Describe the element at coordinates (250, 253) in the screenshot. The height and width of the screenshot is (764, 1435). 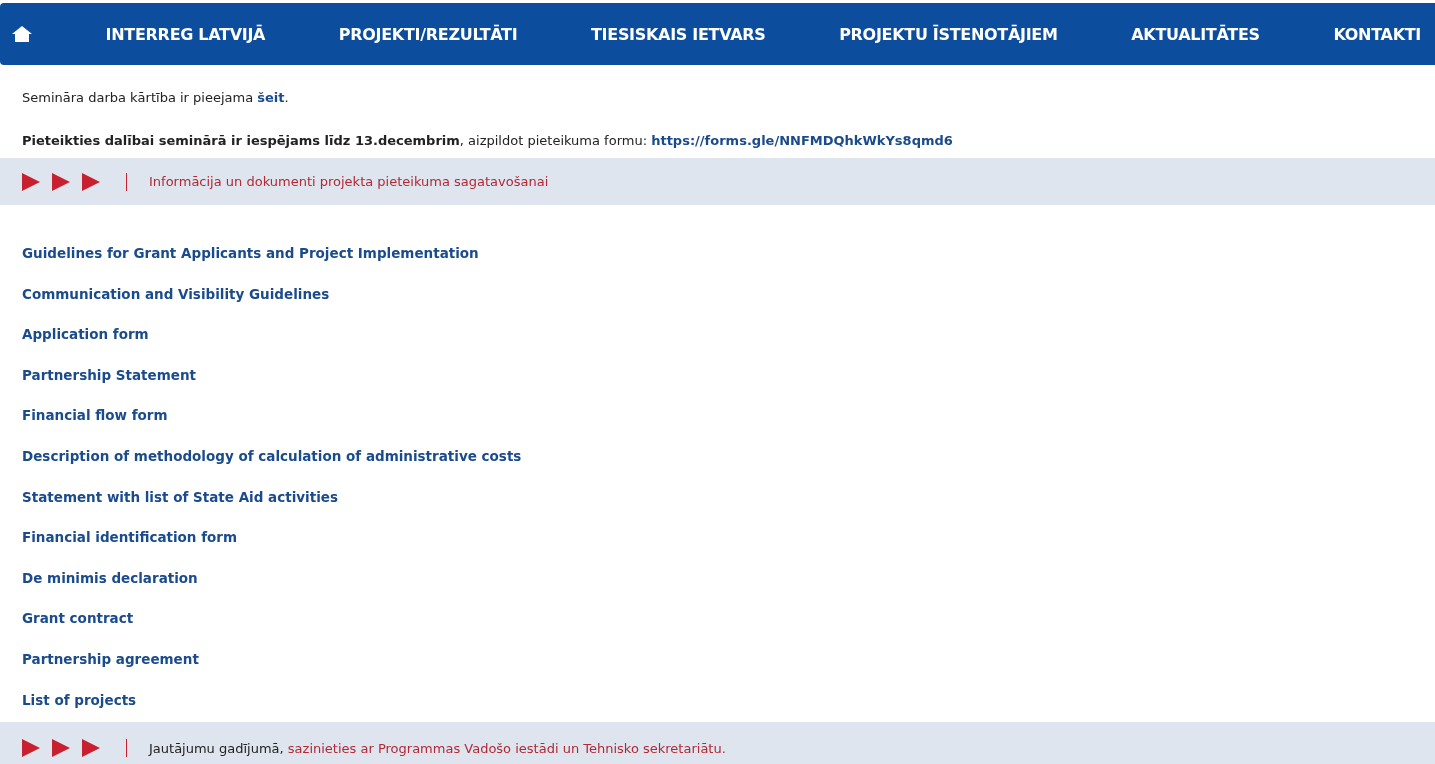
I see `document-link: Guidelines for Grant Applicants and Project Implementation` at that location.